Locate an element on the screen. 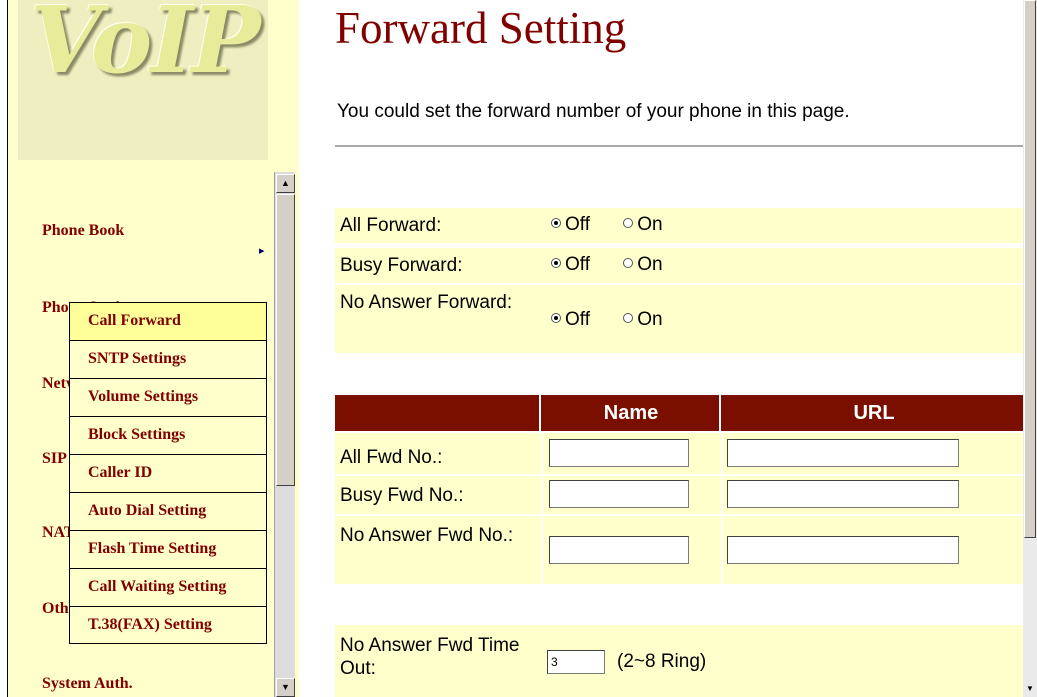  busy-forward-row: Busy Forward: Off On is located at coordinates (680, 265).